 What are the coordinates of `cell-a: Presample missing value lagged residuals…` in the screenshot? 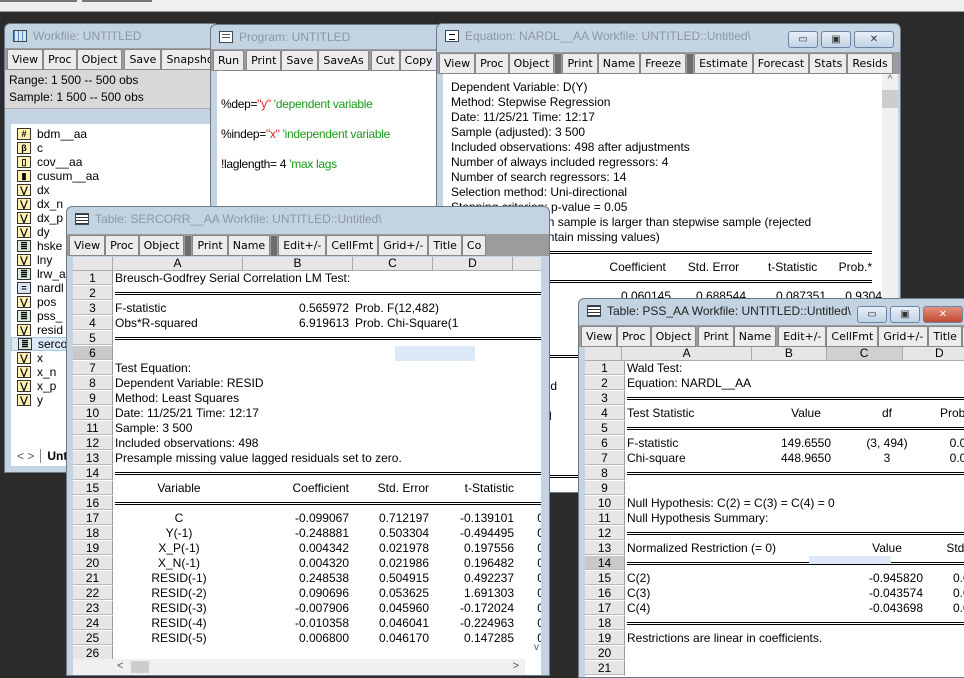 It's located at (257, 458).